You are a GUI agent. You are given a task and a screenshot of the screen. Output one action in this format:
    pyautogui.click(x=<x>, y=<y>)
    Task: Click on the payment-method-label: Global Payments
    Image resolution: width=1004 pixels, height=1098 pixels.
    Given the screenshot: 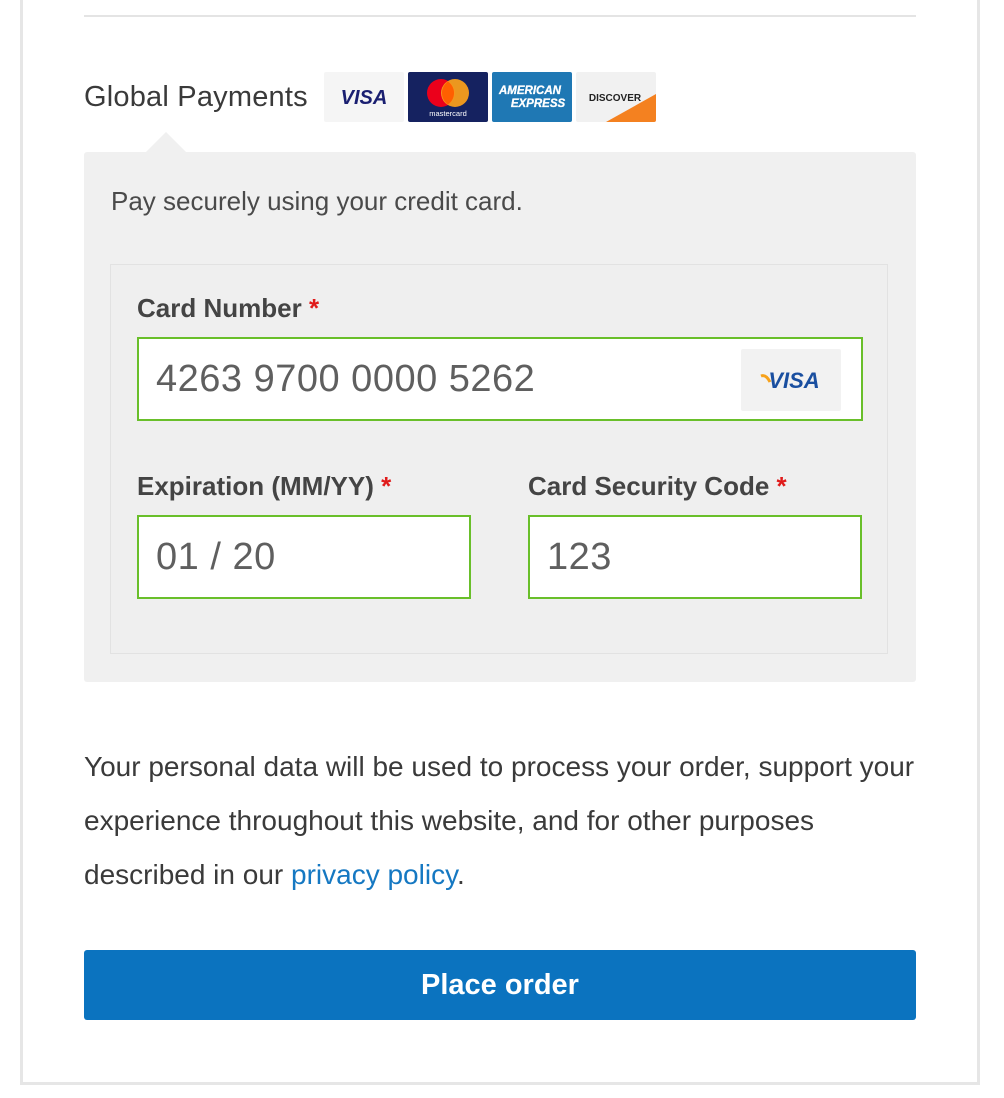 What is the action you would take?
    pyautogui.click(x=196, y=96)
    